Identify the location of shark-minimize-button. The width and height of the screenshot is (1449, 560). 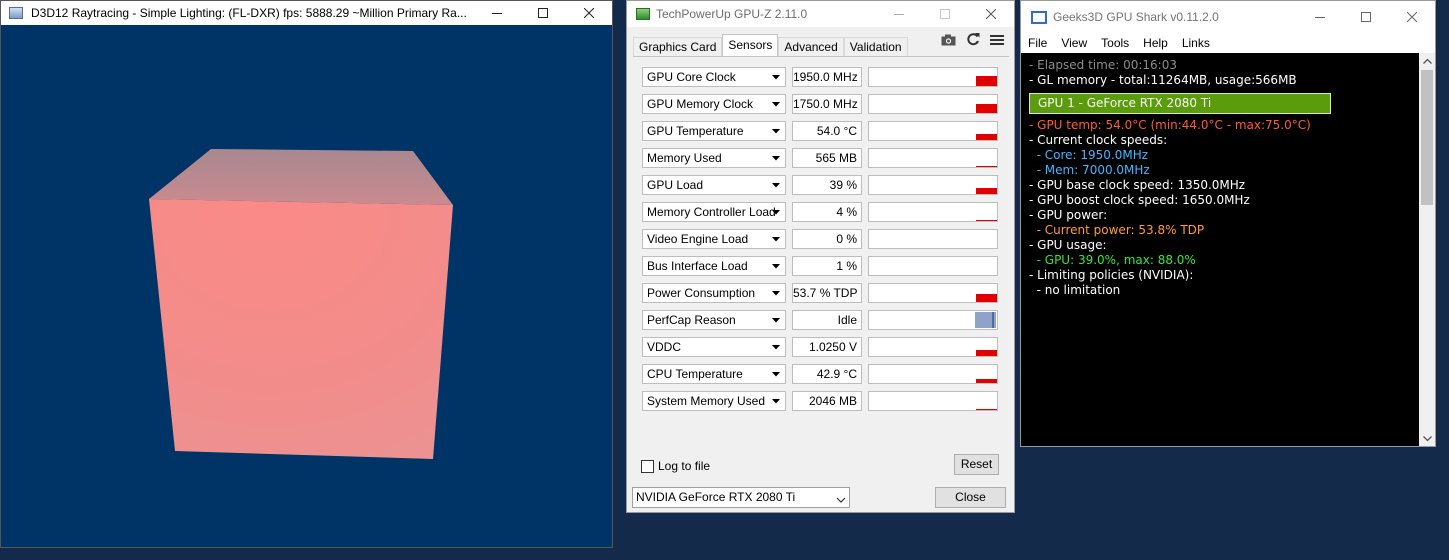
(1320, 17).